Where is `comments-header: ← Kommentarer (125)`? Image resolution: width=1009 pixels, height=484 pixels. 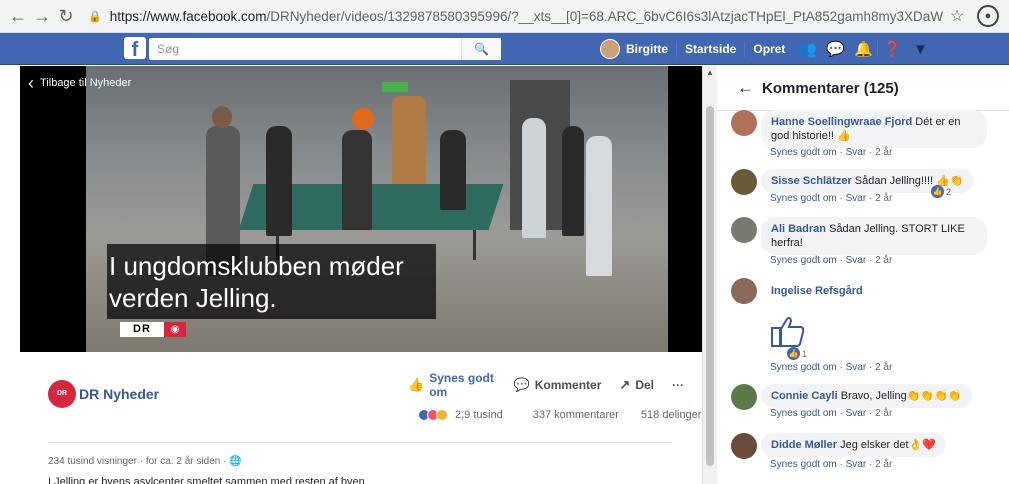
comments-header: ← Kommentarer (125) is located at coordinates (818, 88).